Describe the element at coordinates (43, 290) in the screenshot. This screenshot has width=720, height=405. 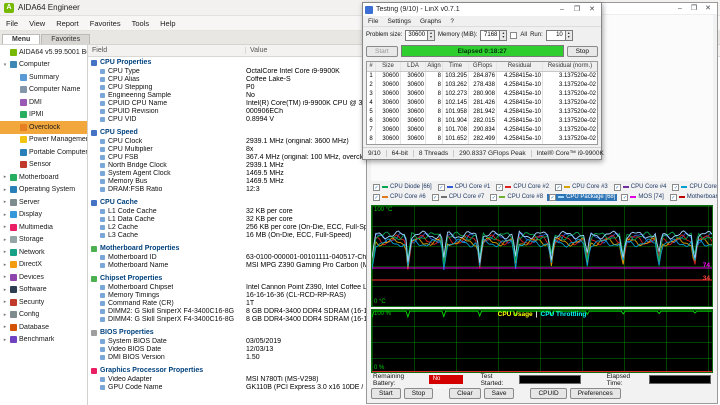
I see `sidebar-item-software: ▸ Software` at that location.